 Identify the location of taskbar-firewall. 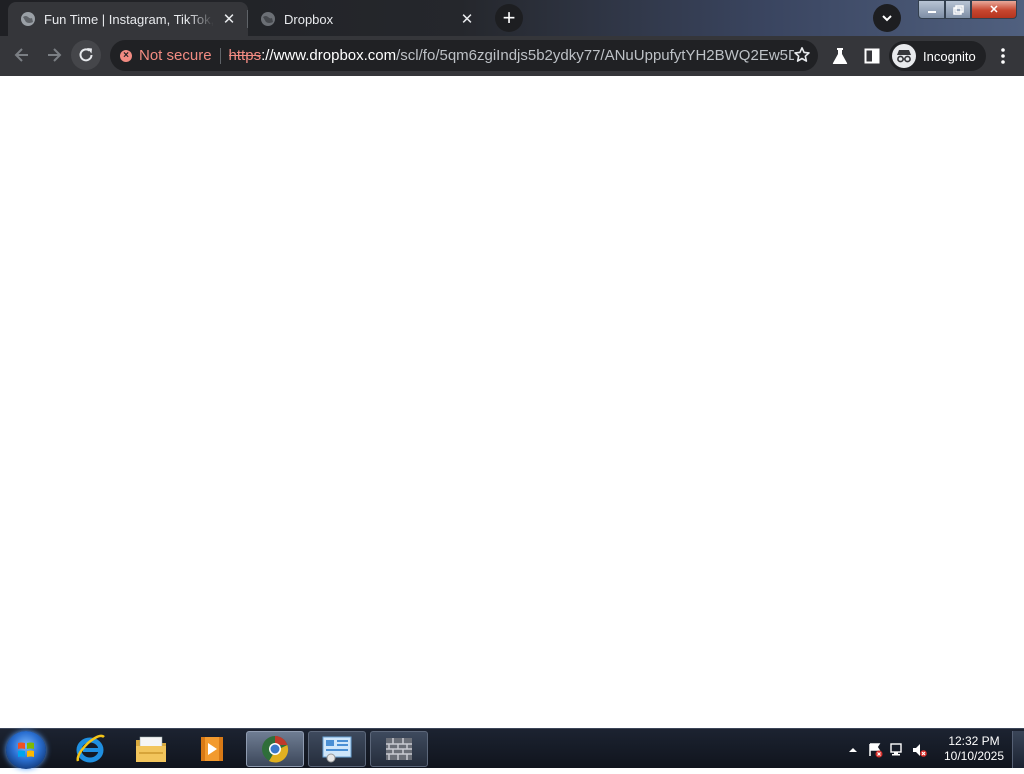
(399, 749).